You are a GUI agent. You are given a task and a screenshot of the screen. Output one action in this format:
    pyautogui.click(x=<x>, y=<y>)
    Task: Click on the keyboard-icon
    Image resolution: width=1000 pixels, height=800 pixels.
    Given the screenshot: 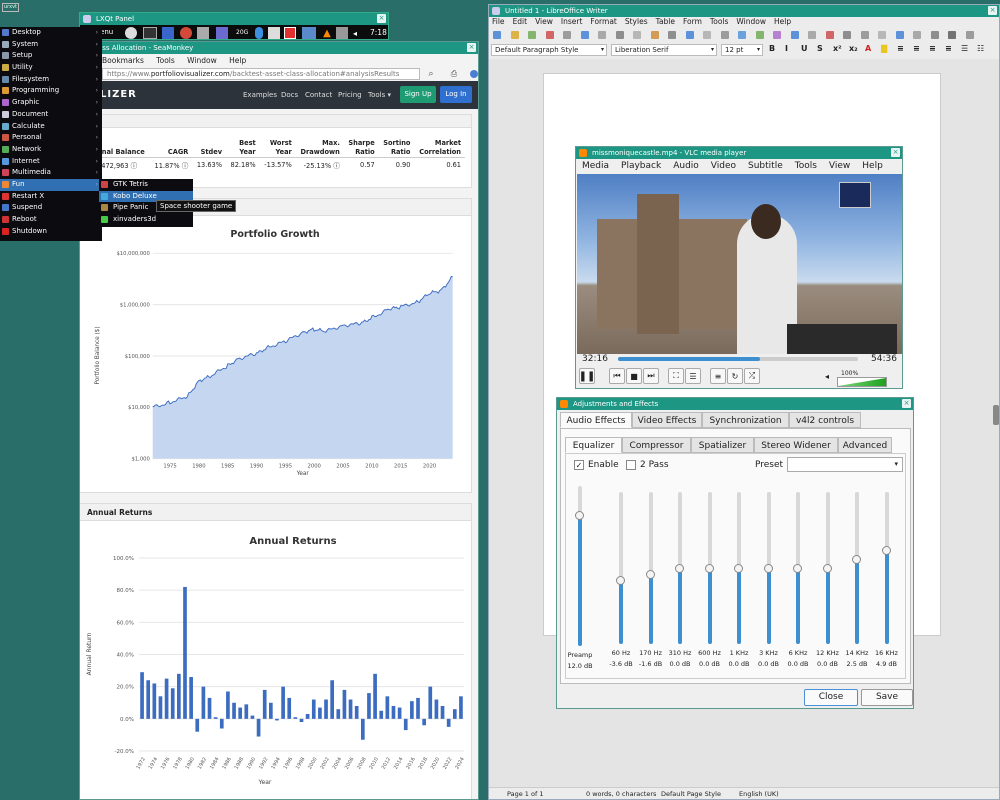 What is the action you would take?
    pyautogui.click(x=342, y=33)
    